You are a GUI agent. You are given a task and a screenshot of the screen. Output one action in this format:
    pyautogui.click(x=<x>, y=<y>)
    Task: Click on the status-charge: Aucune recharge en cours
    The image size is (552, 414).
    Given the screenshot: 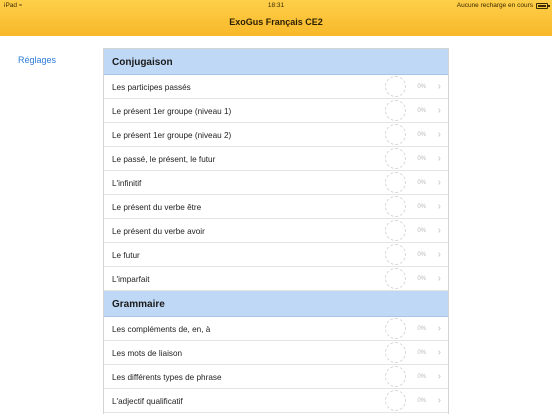 What is the action you would take?
    pyautogui.click(x=503, y=5)
    